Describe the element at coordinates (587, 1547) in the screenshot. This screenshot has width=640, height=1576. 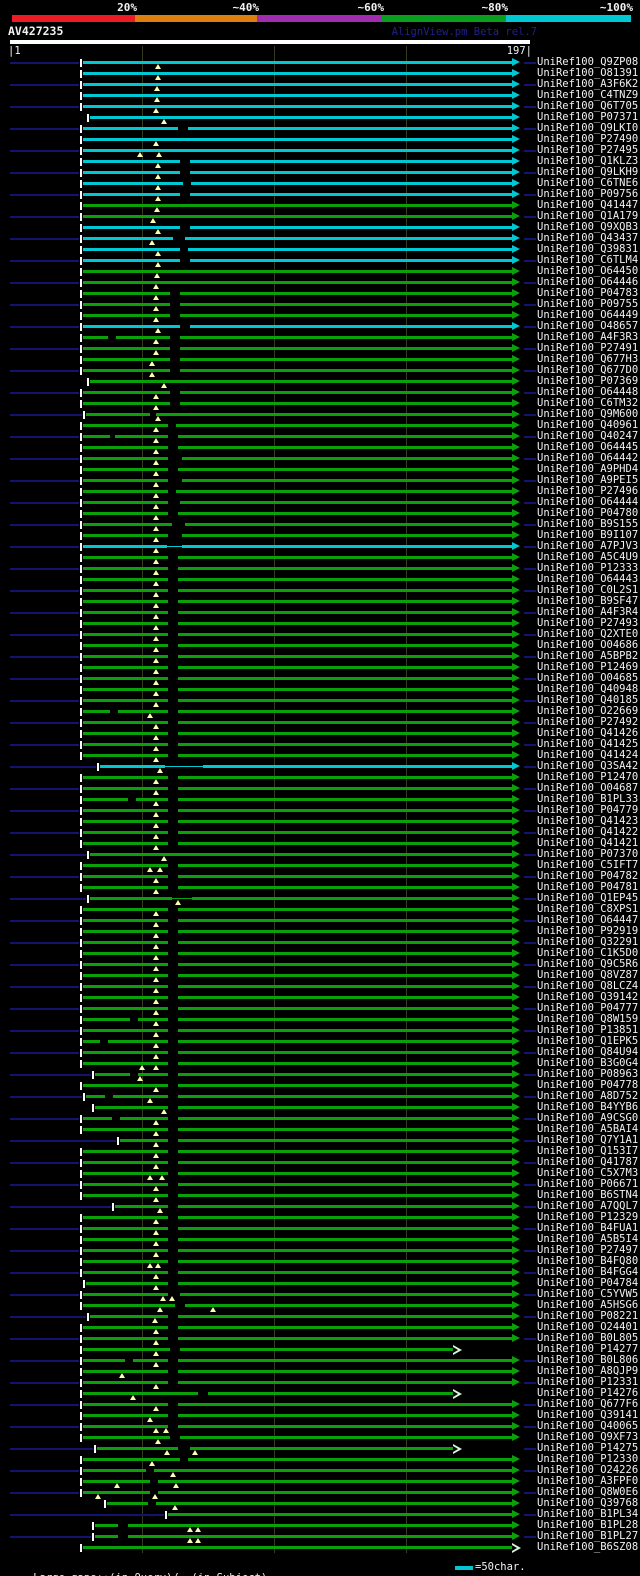
I see `hit-label: UniRef100_B6SZ08` at that location.